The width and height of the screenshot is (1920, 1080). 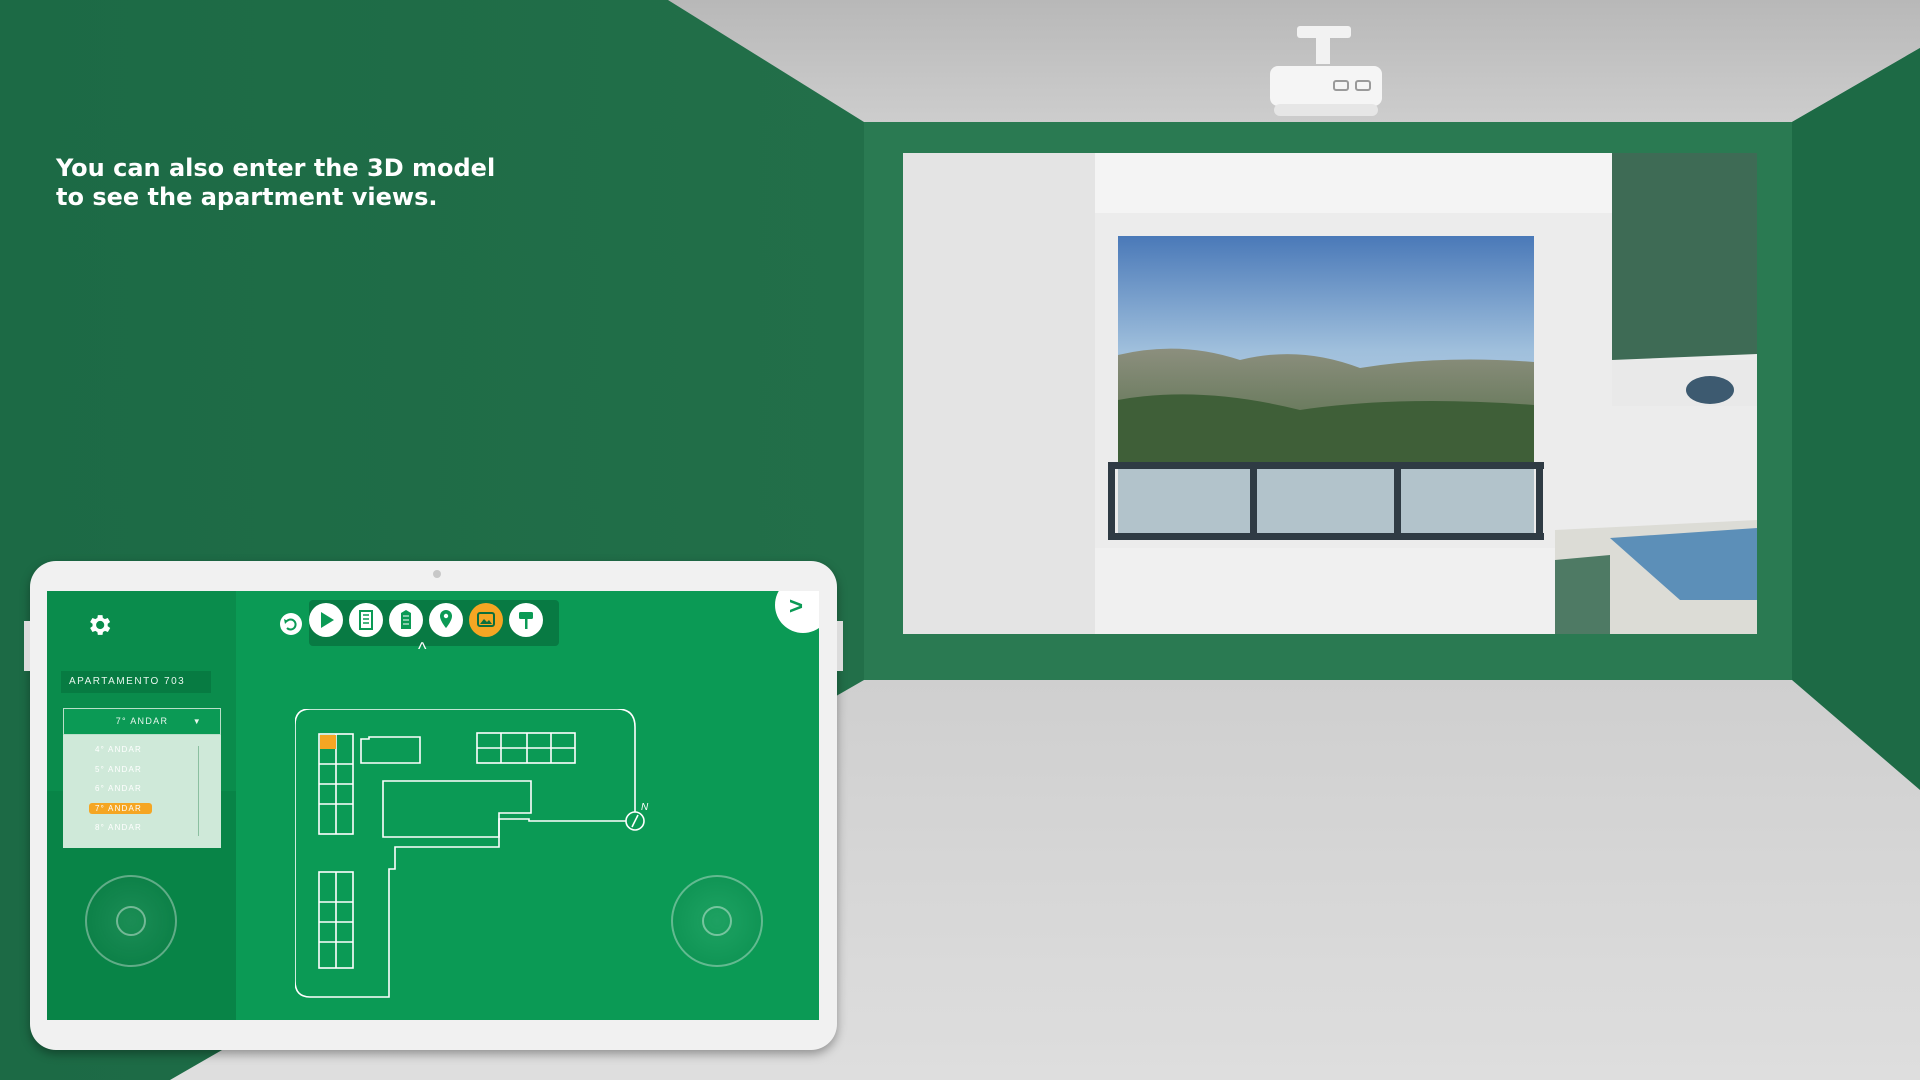 I want to click on chevron-down-icon: ▼, so click(x=197, y=721).